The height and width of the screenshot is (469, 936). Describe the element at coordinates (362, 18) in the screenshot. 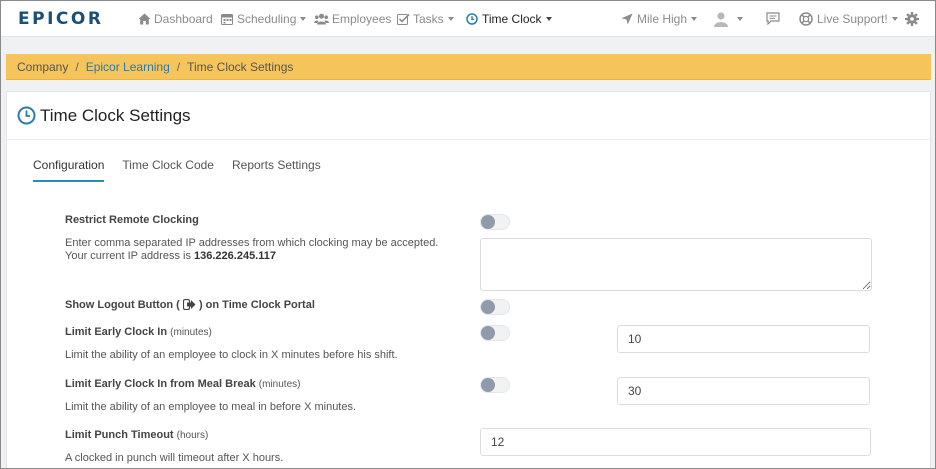

I see `nav-employees-label: Employees` at that location.